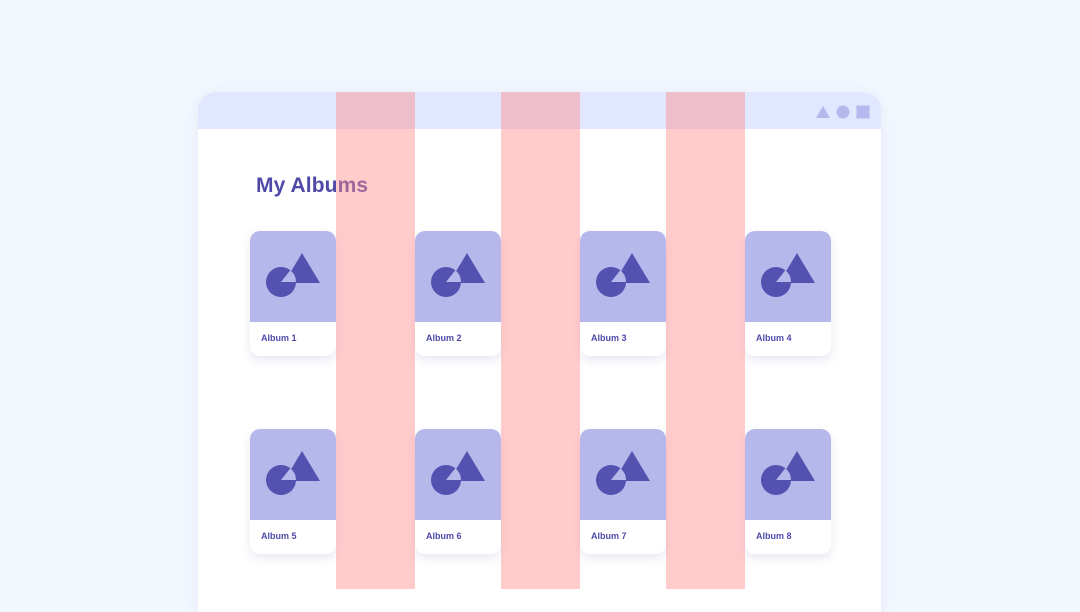  I want to click on album-card: Album 8, so click(788, 491).